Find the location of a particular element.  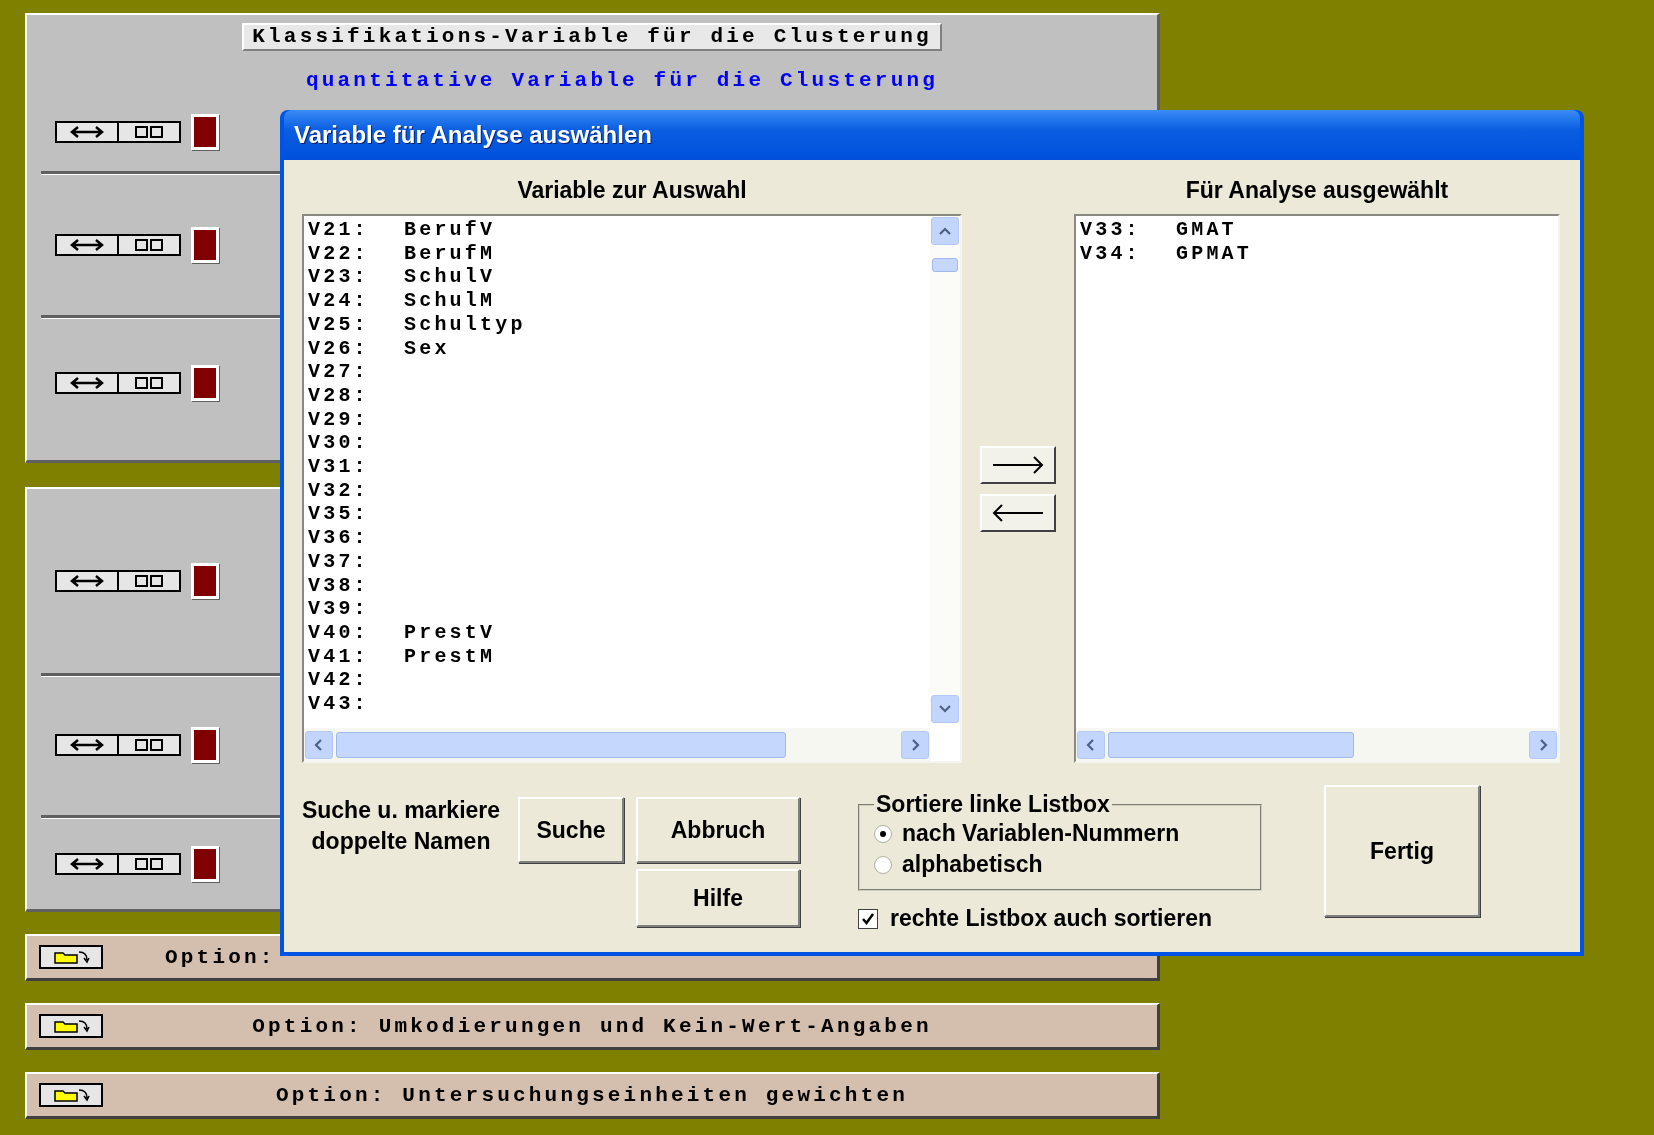

search-button: Suche is located at coordinates (571, 830).